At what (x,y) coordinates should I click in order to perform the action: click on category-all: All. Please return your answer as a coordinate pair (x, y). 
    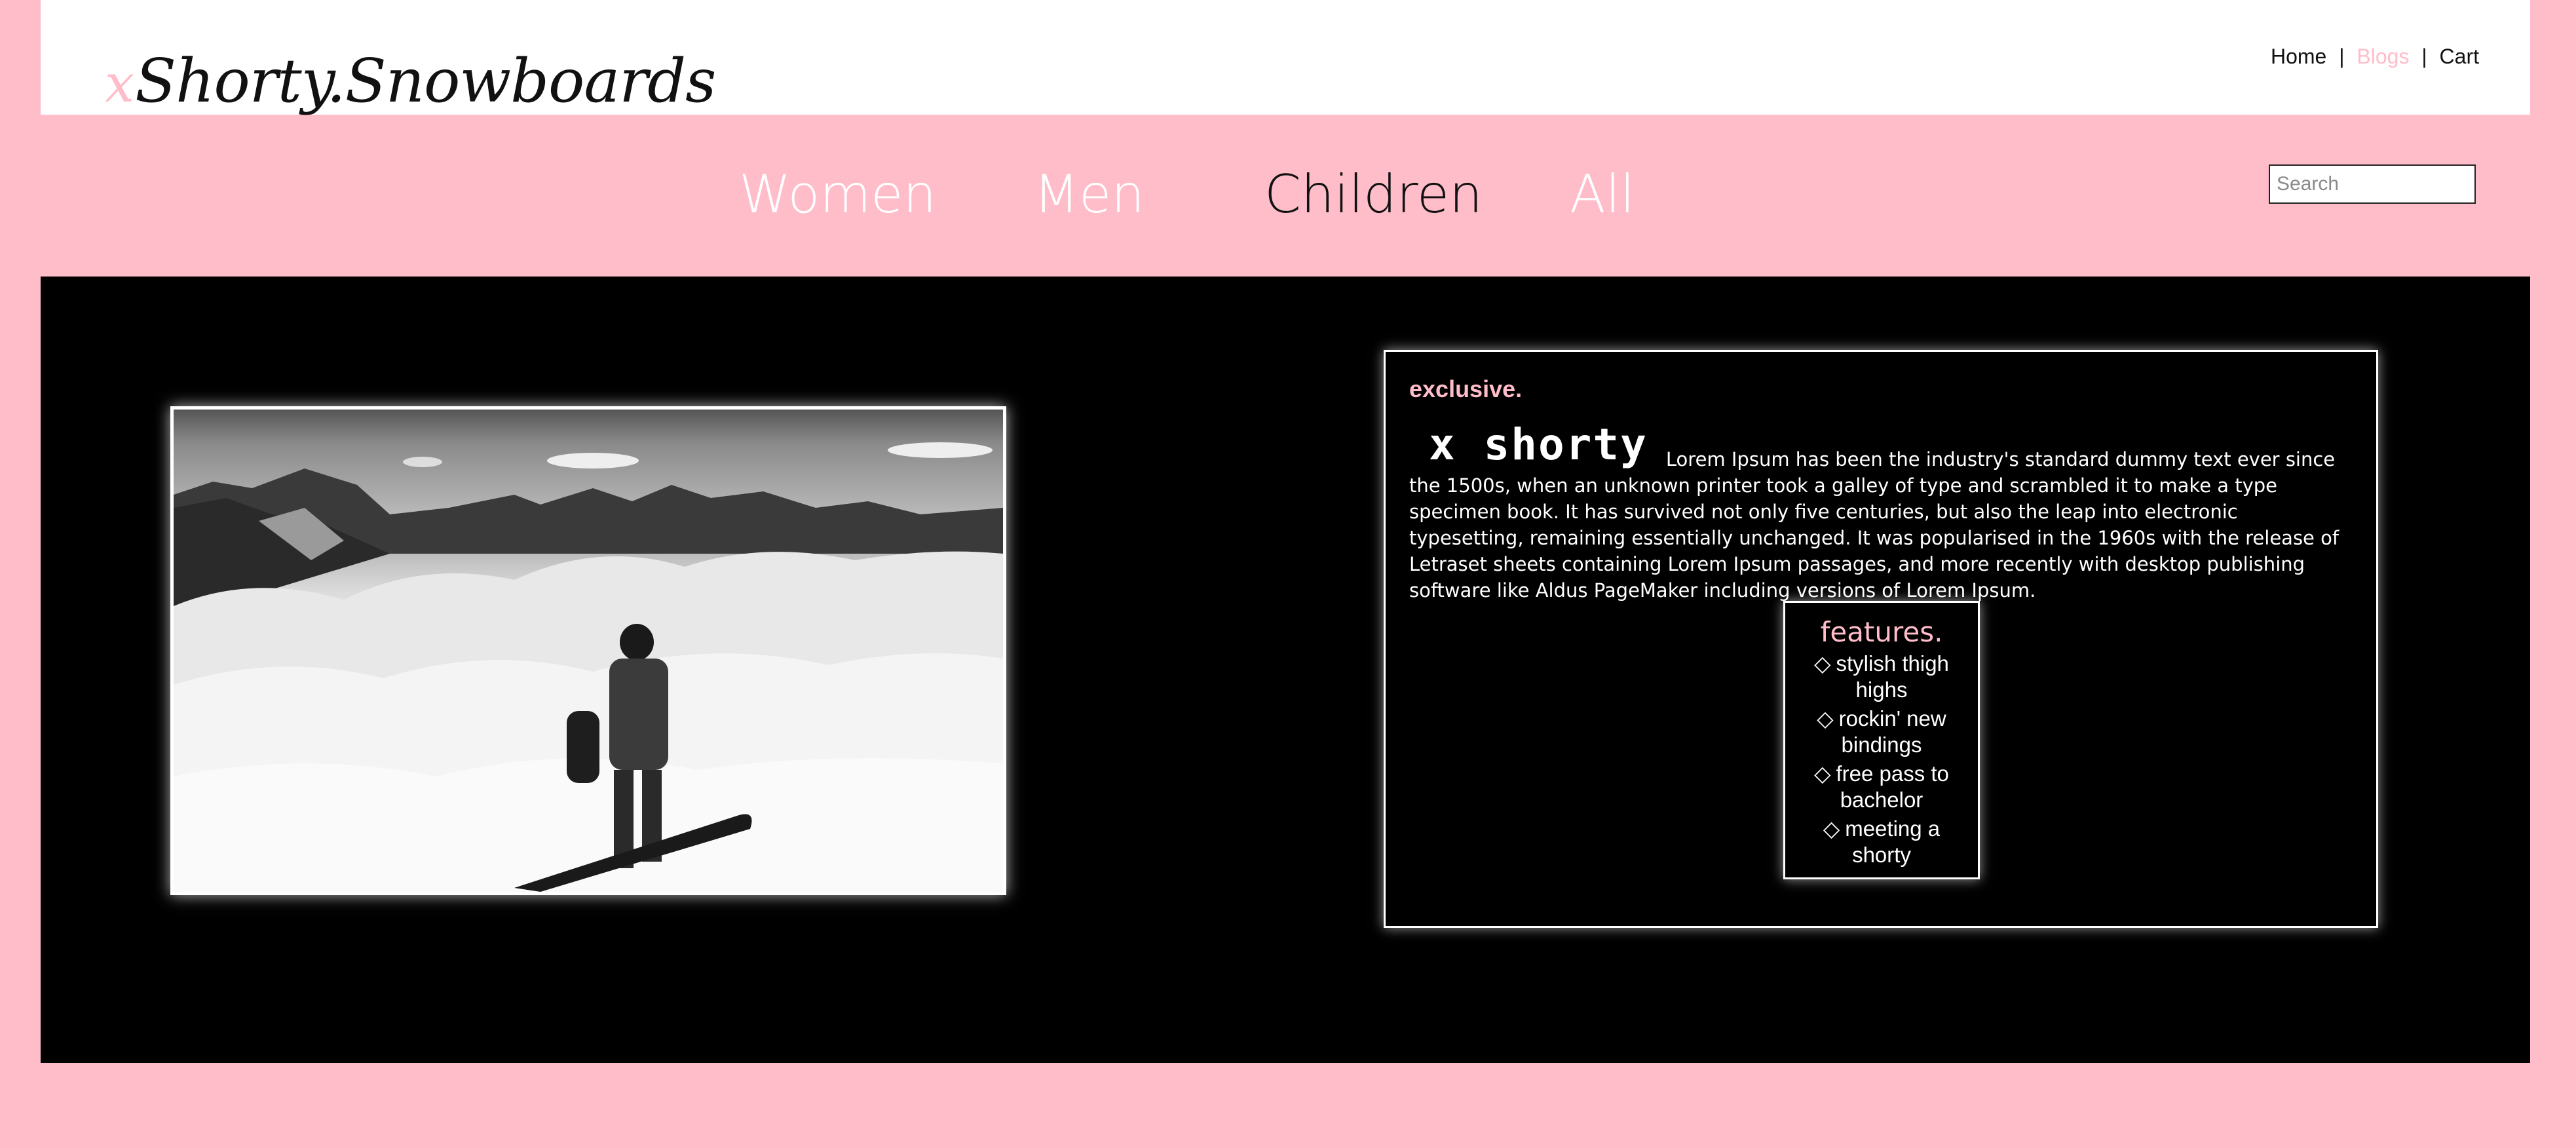
    Looking at the image, I should click on (1602, 194).